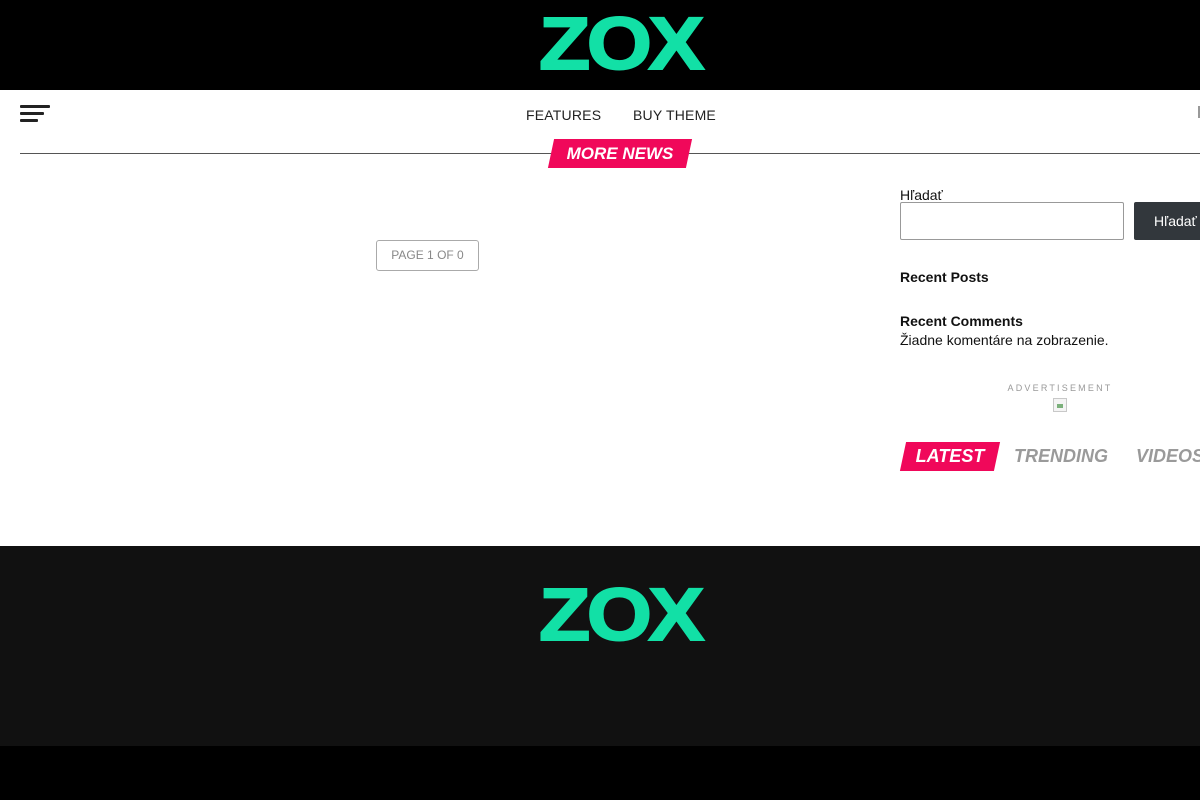 Image resolution: width=1200 pixels, height=800 pixels. I want to click on tab-trending: TRENDING, so click(1061, 456).